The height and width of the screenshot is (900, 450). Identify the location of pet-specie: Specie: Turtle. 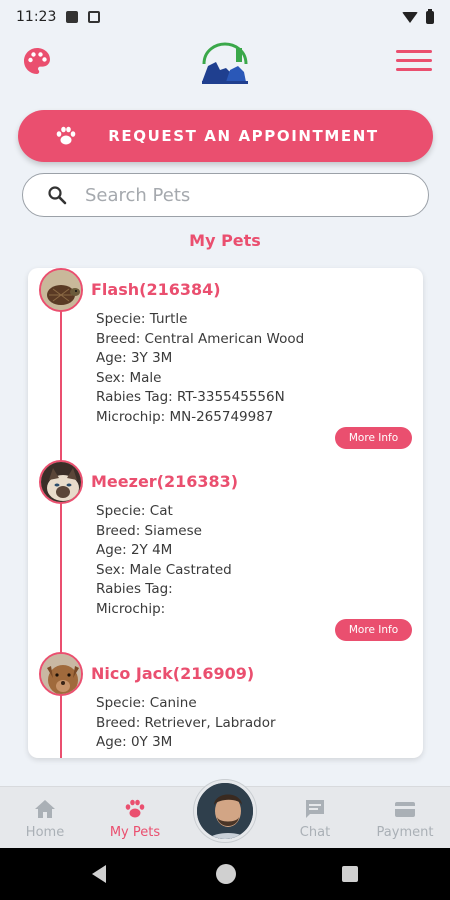
(142, 319).